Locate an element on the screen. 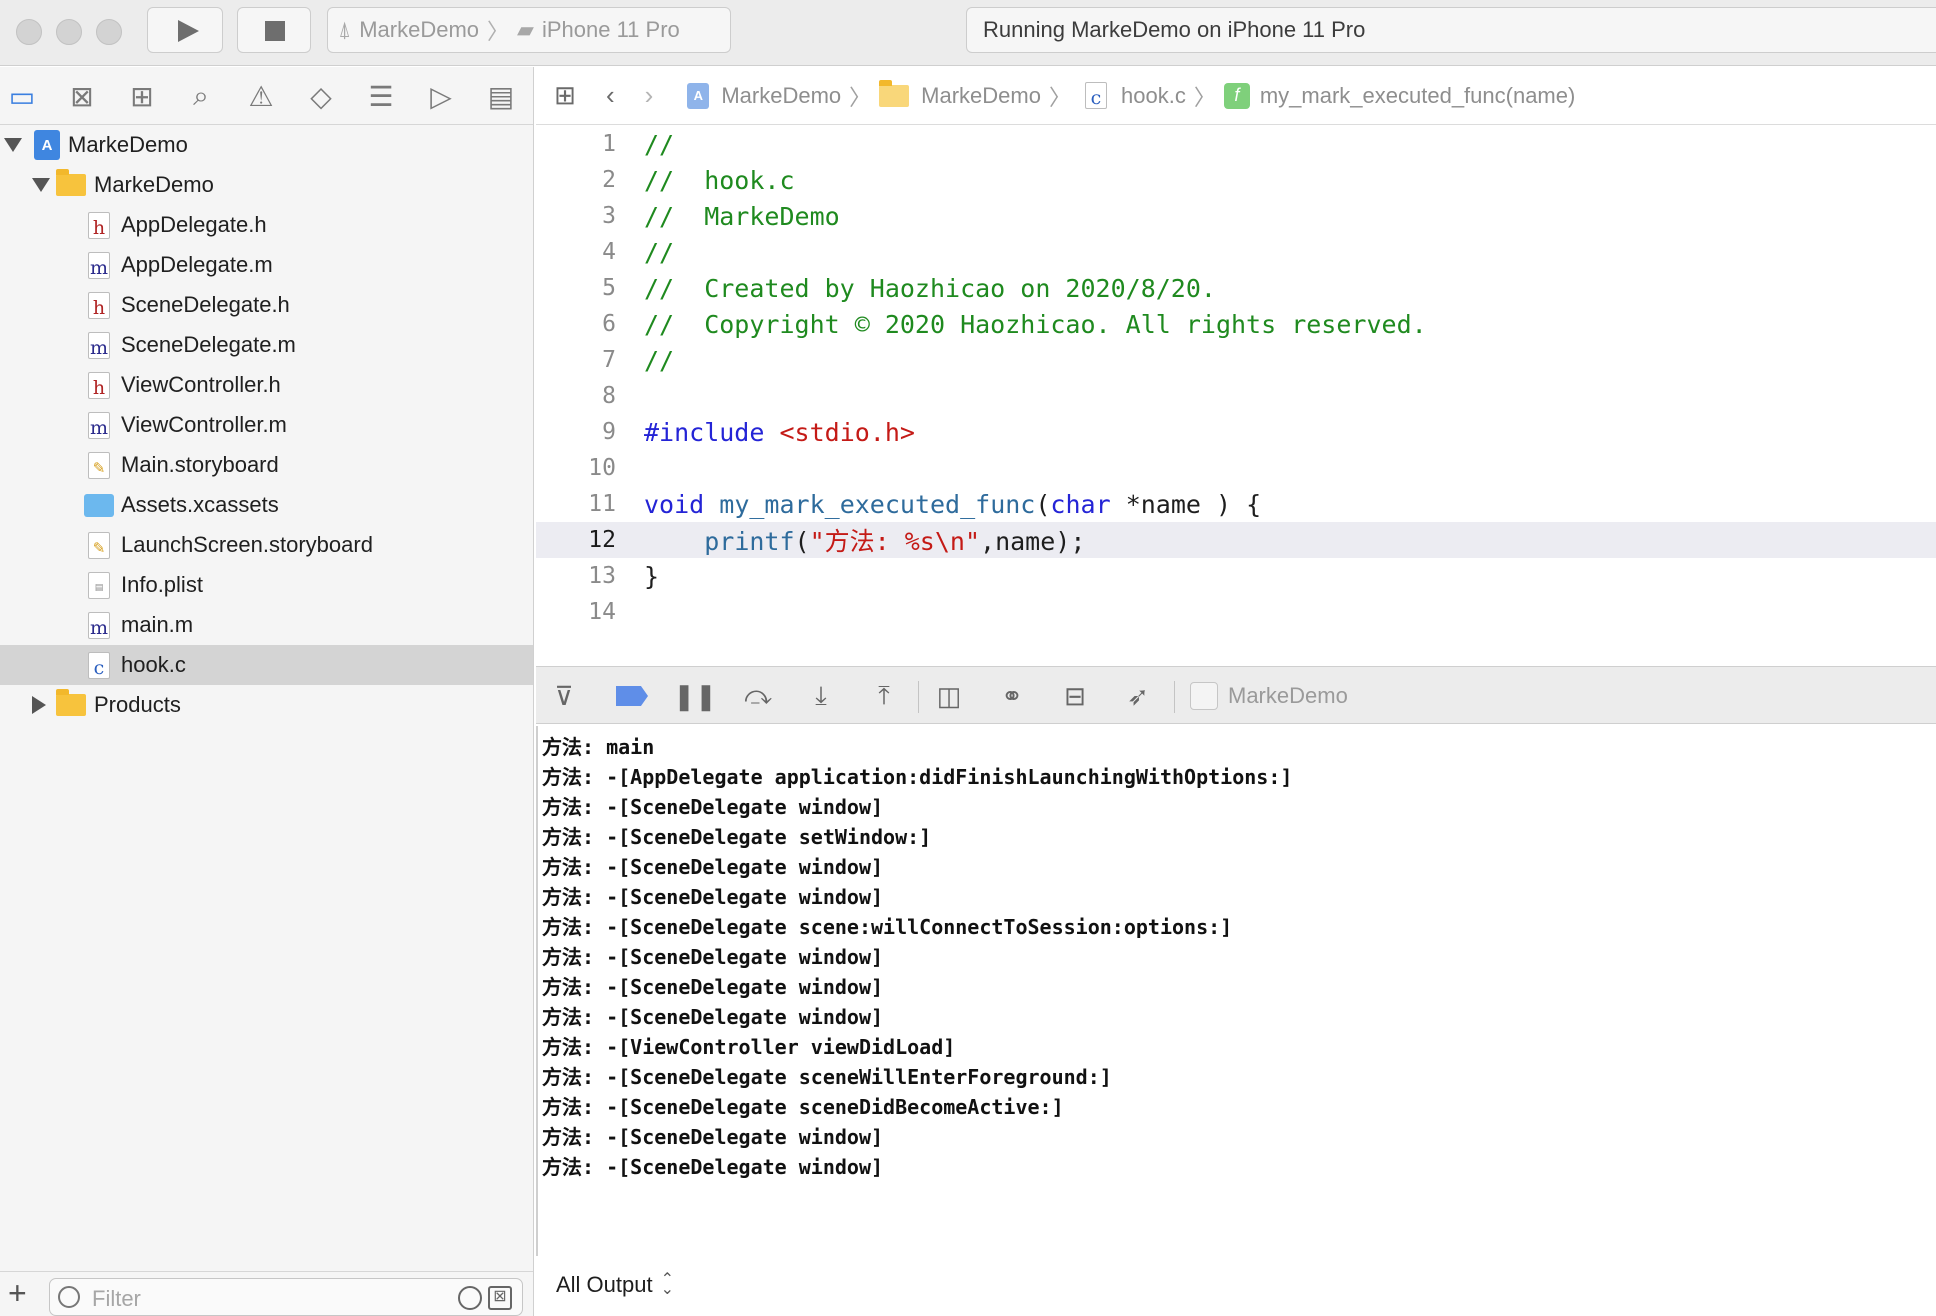 Image resolution: width=1936 pixels, height=1316 pixels. folder-icon: ▭ is located at coordinates (22, 96).